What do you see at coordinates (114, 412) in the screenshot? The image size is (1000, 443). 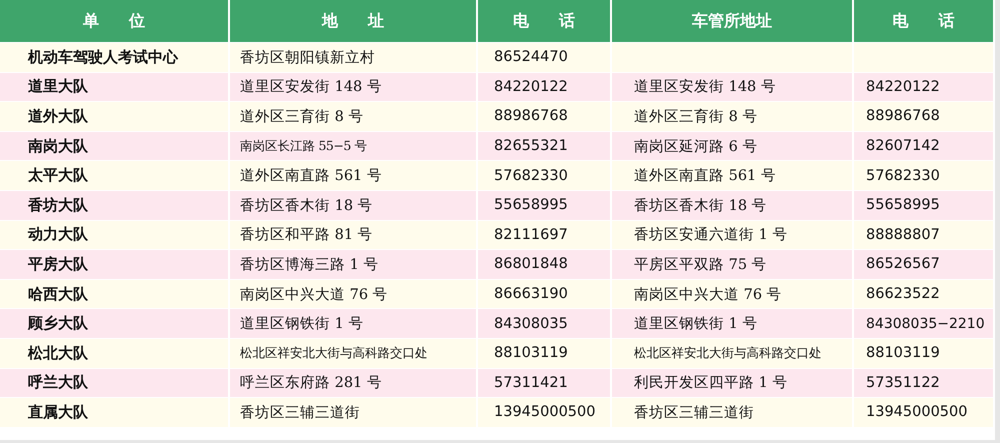 I see `unit-cell: 直属大队` at bounding box center [114, 412].